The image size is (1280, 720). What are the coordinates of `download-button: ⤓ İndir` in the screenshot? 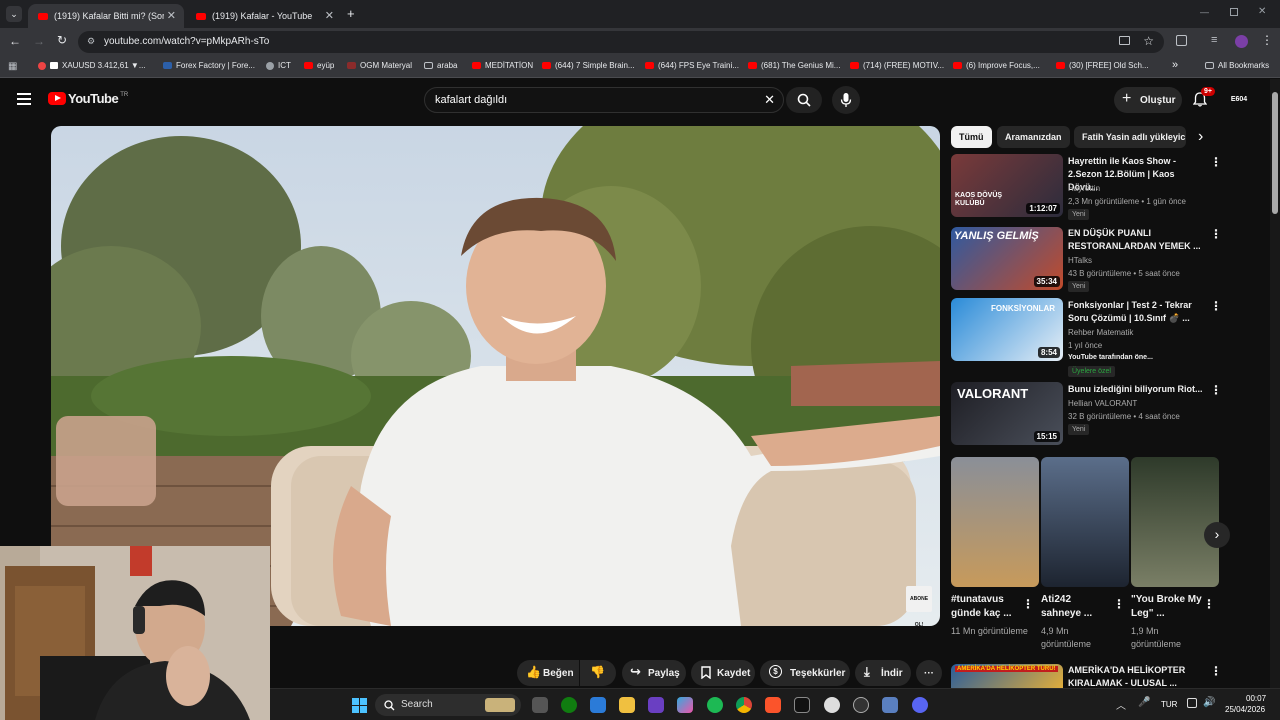 It's located at (883, 673).